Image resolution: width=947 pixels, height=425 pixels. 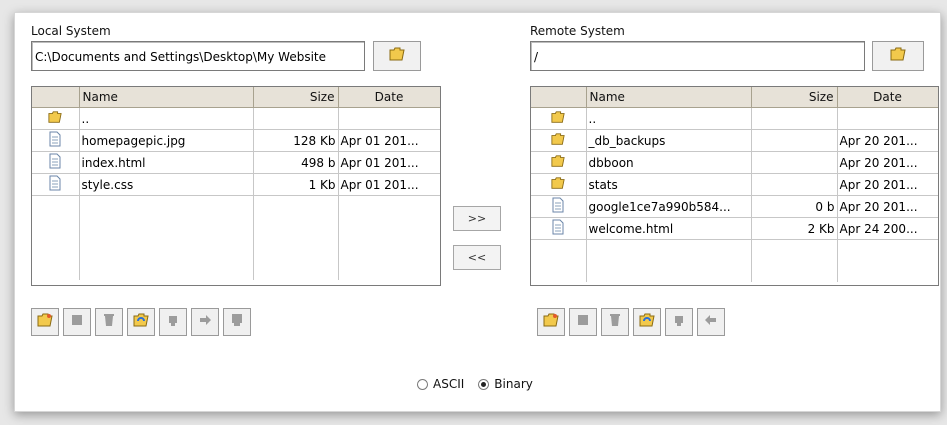 I want to click on remote-new-folder-button, so click(x=551, y=322).